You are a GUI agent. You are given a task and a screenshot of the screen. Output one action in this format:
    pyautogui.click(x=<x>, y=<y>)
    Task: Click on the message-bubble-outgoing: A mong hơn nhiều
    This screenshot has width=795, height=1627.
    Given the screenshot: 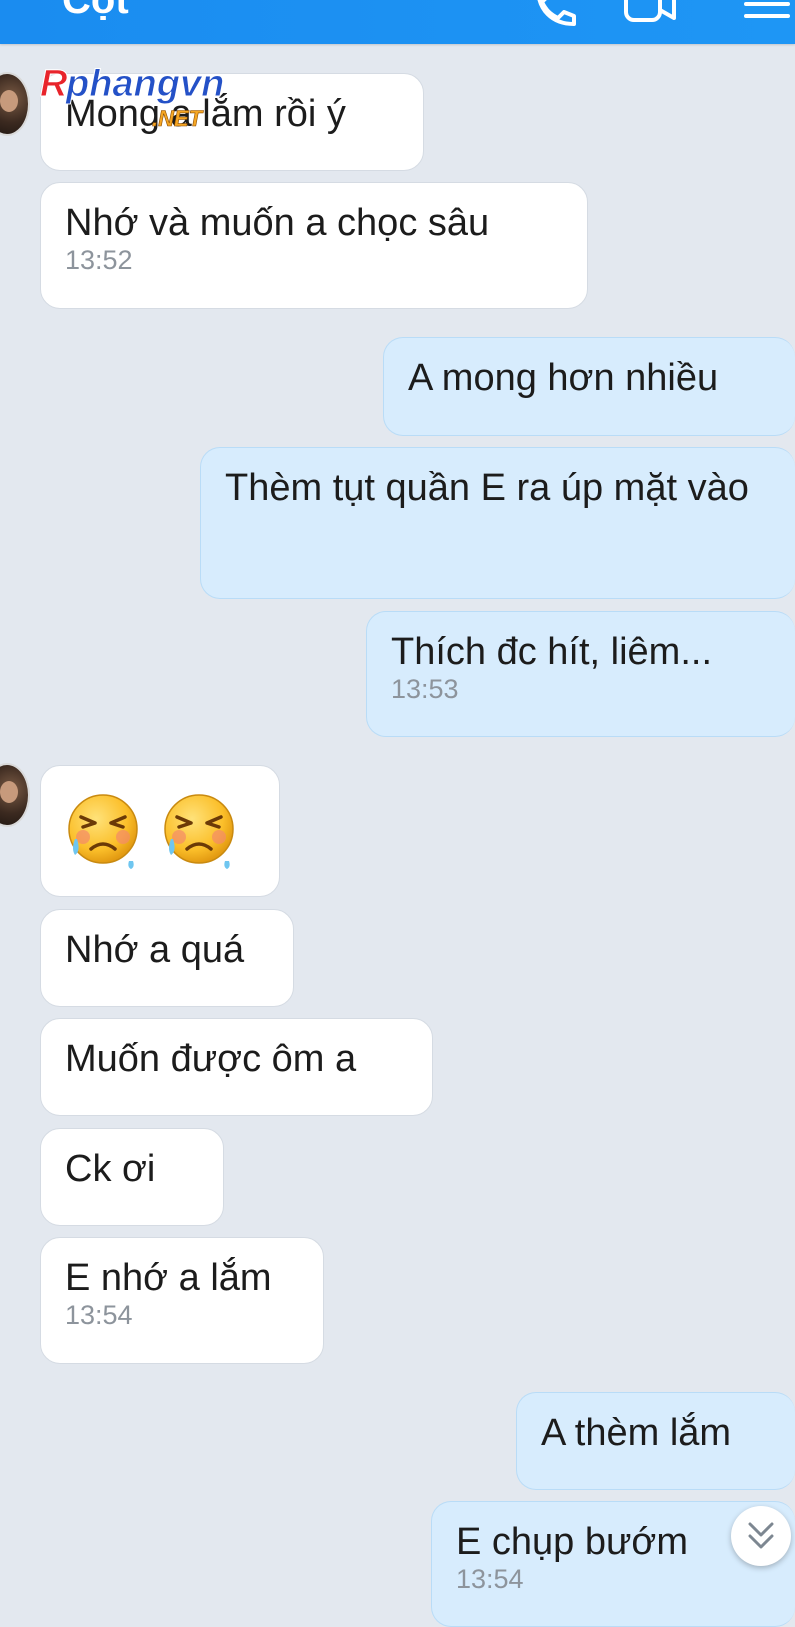 What is the action you would take?
    pyautogui.click(x=589, y=386)
    